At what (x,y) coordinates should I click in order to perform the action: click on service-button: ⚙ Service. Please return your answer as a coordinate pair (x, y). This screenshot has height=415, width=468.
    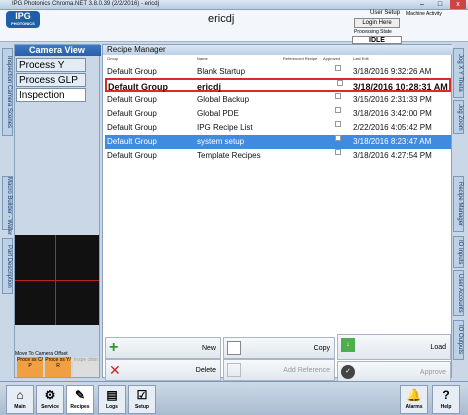
    Looking at the image, I should click on (50, 399).